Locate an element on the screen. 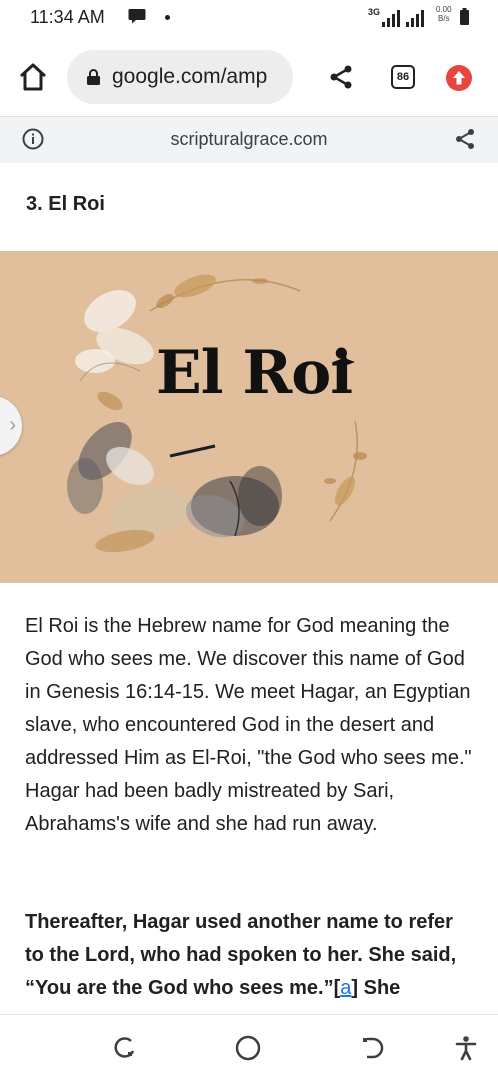 The image size is (498, 1081). message-icon is located at coordinates (137, 16).